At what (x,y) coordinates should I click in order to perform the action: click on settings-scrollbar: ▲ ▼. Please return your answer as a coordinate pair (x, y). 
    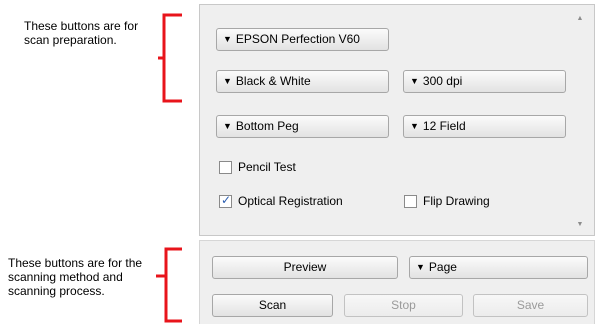
    Looking at the image, I should click on (580, 122).